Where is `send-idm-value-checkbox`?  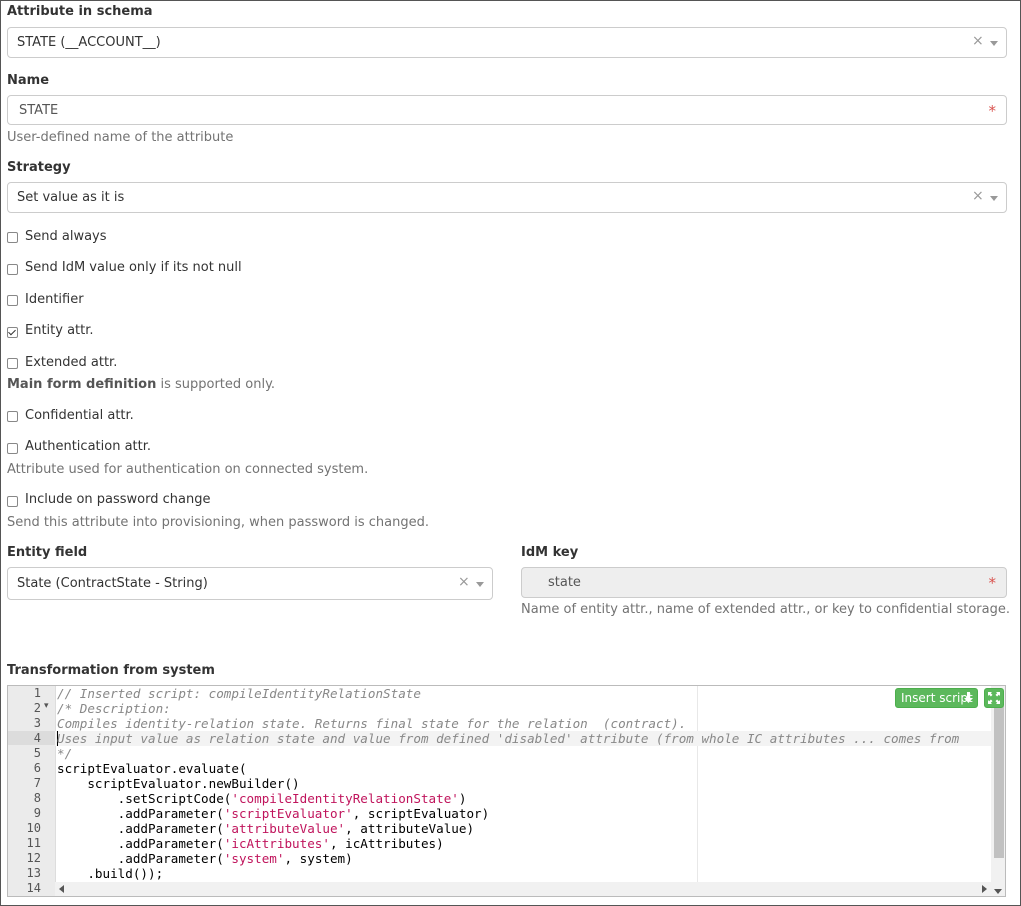
send-idm-value-checkbox is located at coordinates (12, 269).